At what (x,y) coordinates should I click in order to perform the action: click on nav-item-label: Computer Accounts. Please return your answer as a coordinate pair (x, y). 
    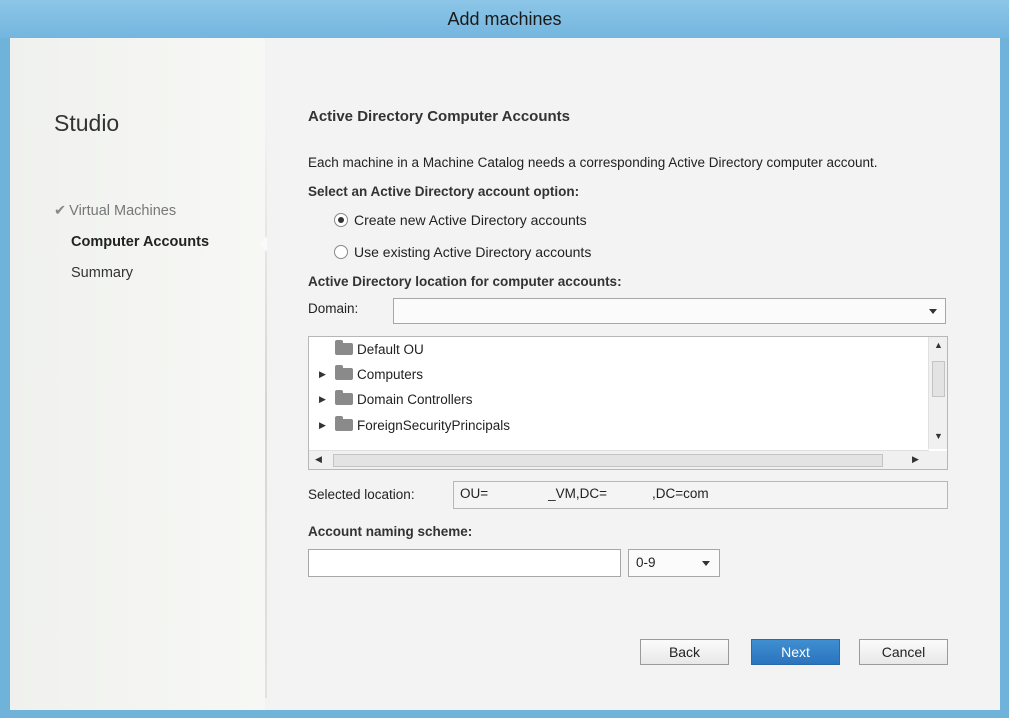
    Looking at the image, I should click on (140, 242).